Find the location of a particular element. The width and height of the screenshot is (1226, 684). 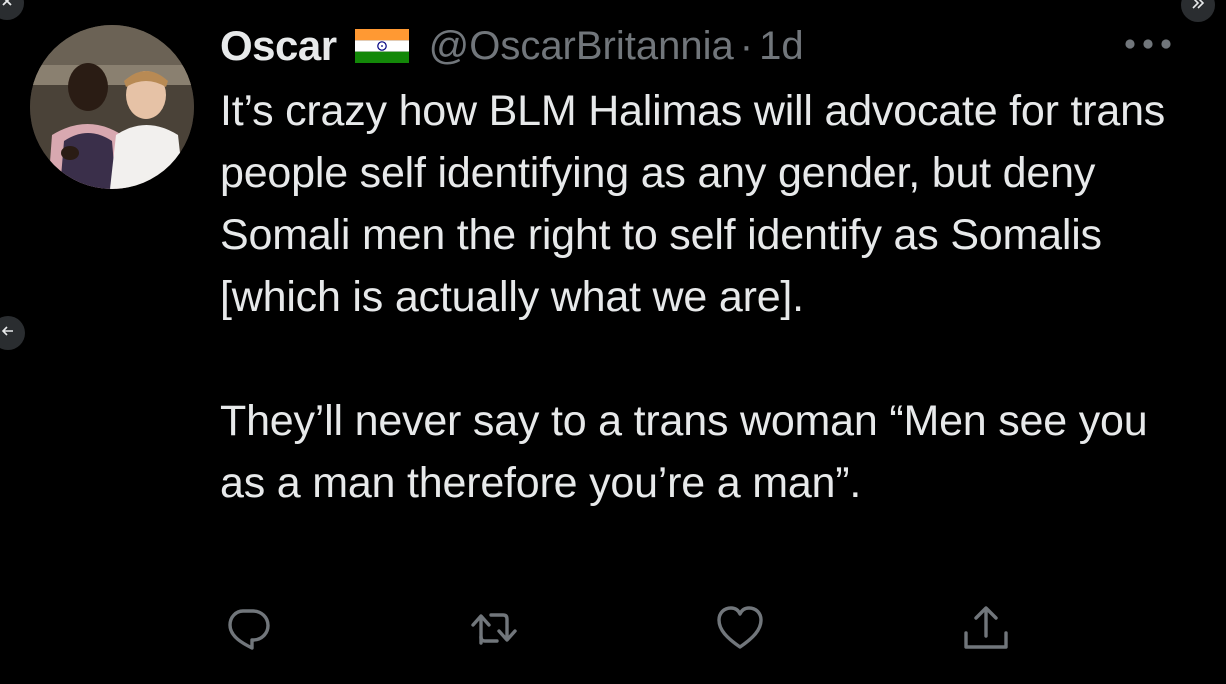

tweet-actions is located at coordinates (613, 628).